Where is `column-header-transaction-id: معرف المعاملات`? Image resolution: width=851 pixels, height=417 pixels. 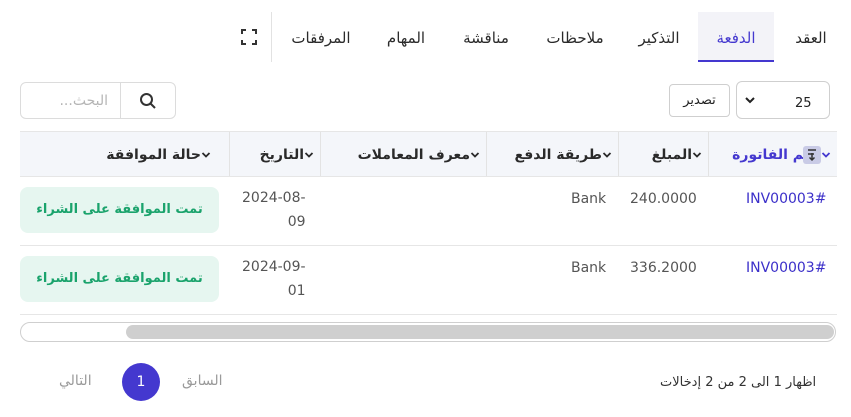 column-header-transaction-id: معرف المعاملات is located at coordinates (404, 154).